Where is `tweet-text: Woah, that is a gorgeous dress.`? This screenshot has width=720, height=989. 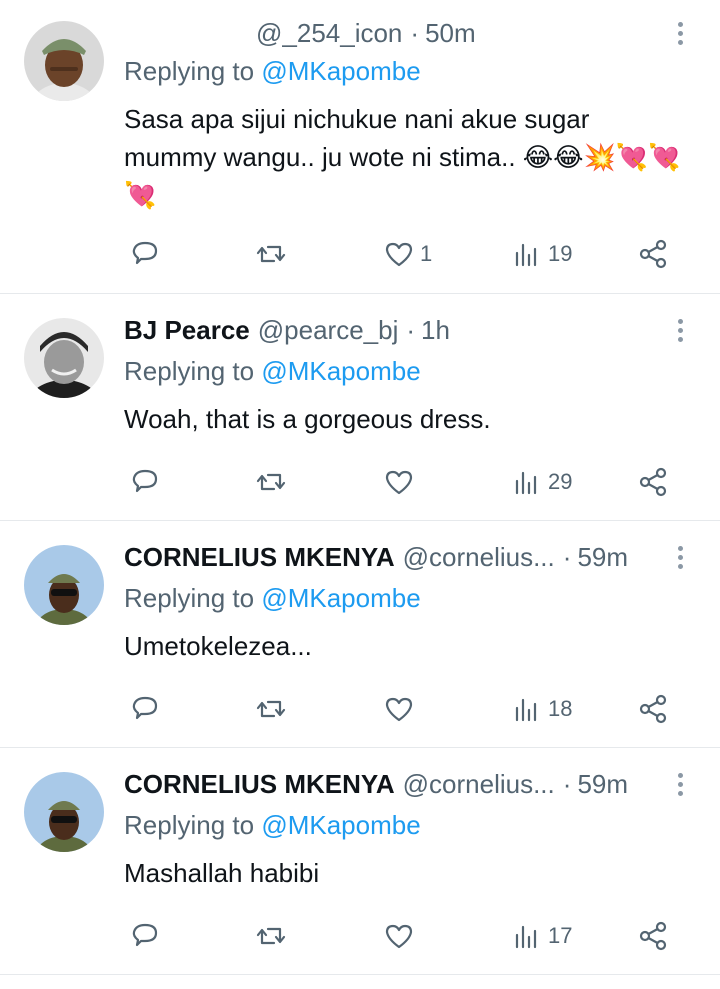 tweet-text: Woah, that is a gorgeous dress. is located at coordinates (307, 419).